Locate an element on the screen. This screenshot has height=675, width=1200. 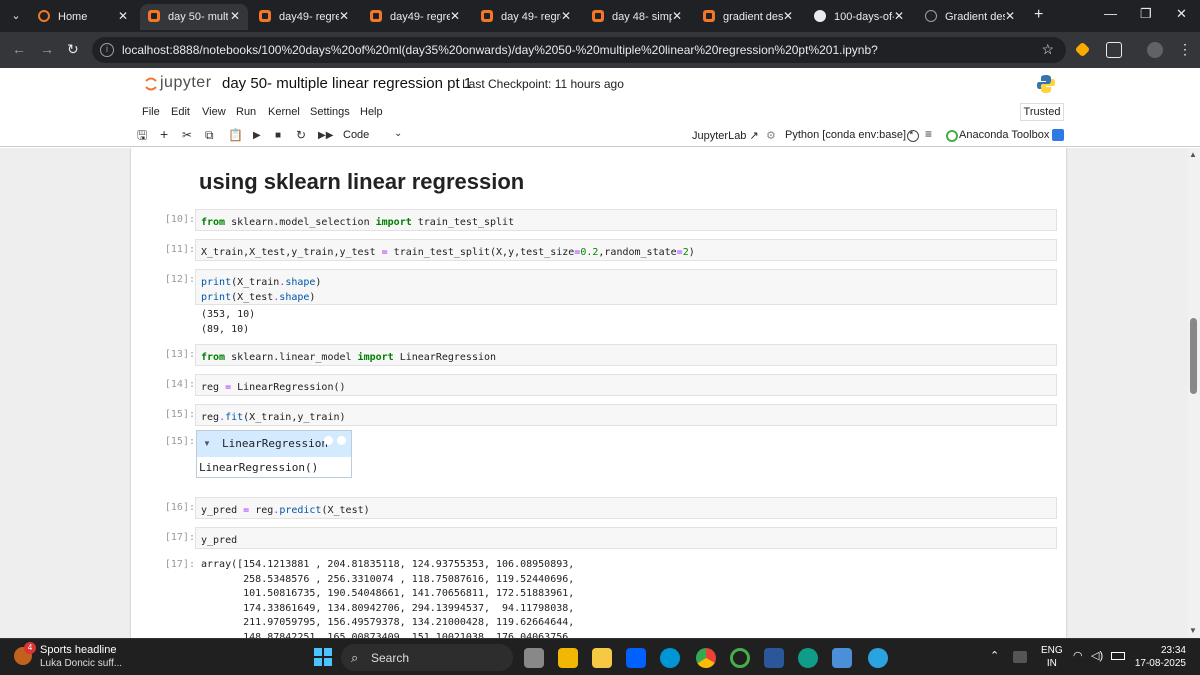
photos-icon is located at coordinates (842, 658).